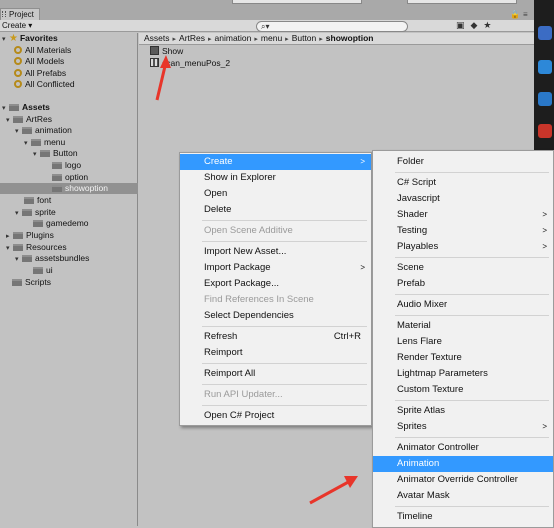 The height and width of the screenshot is (528, 554). I want to click on tree-item-animation: ▾ animation, so click(43, 130).